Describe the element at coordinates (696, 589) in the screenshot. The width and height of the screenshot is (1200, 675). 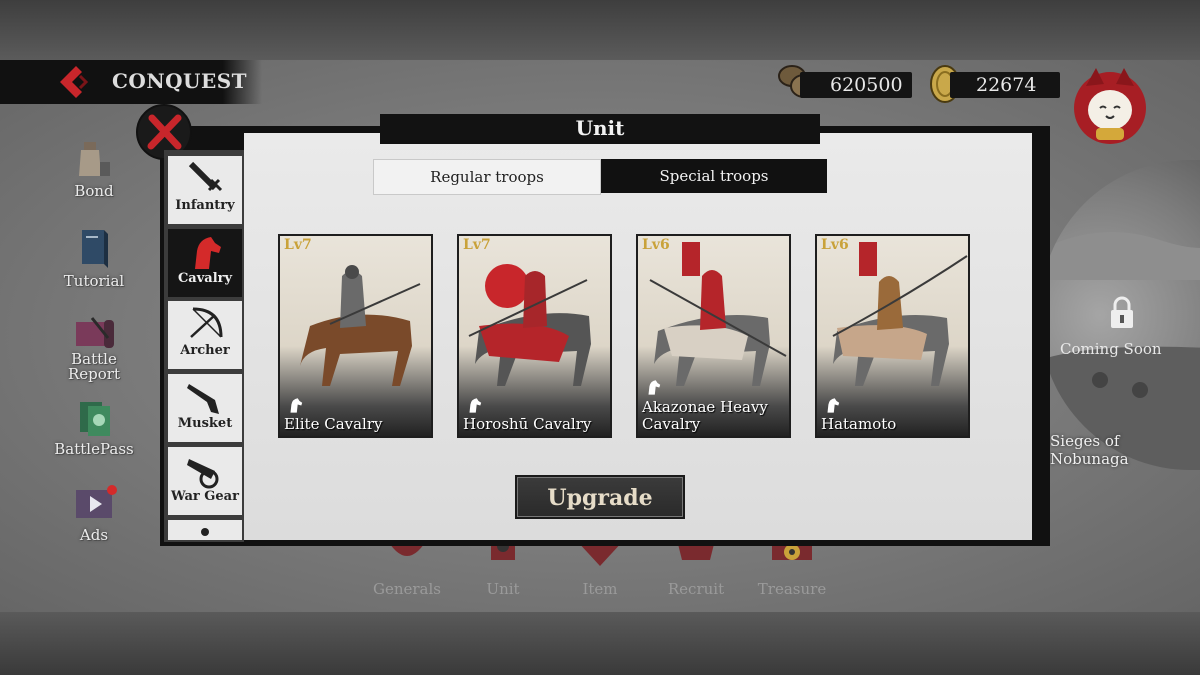
I see `nav-recruit-label: Recruit` at that location.